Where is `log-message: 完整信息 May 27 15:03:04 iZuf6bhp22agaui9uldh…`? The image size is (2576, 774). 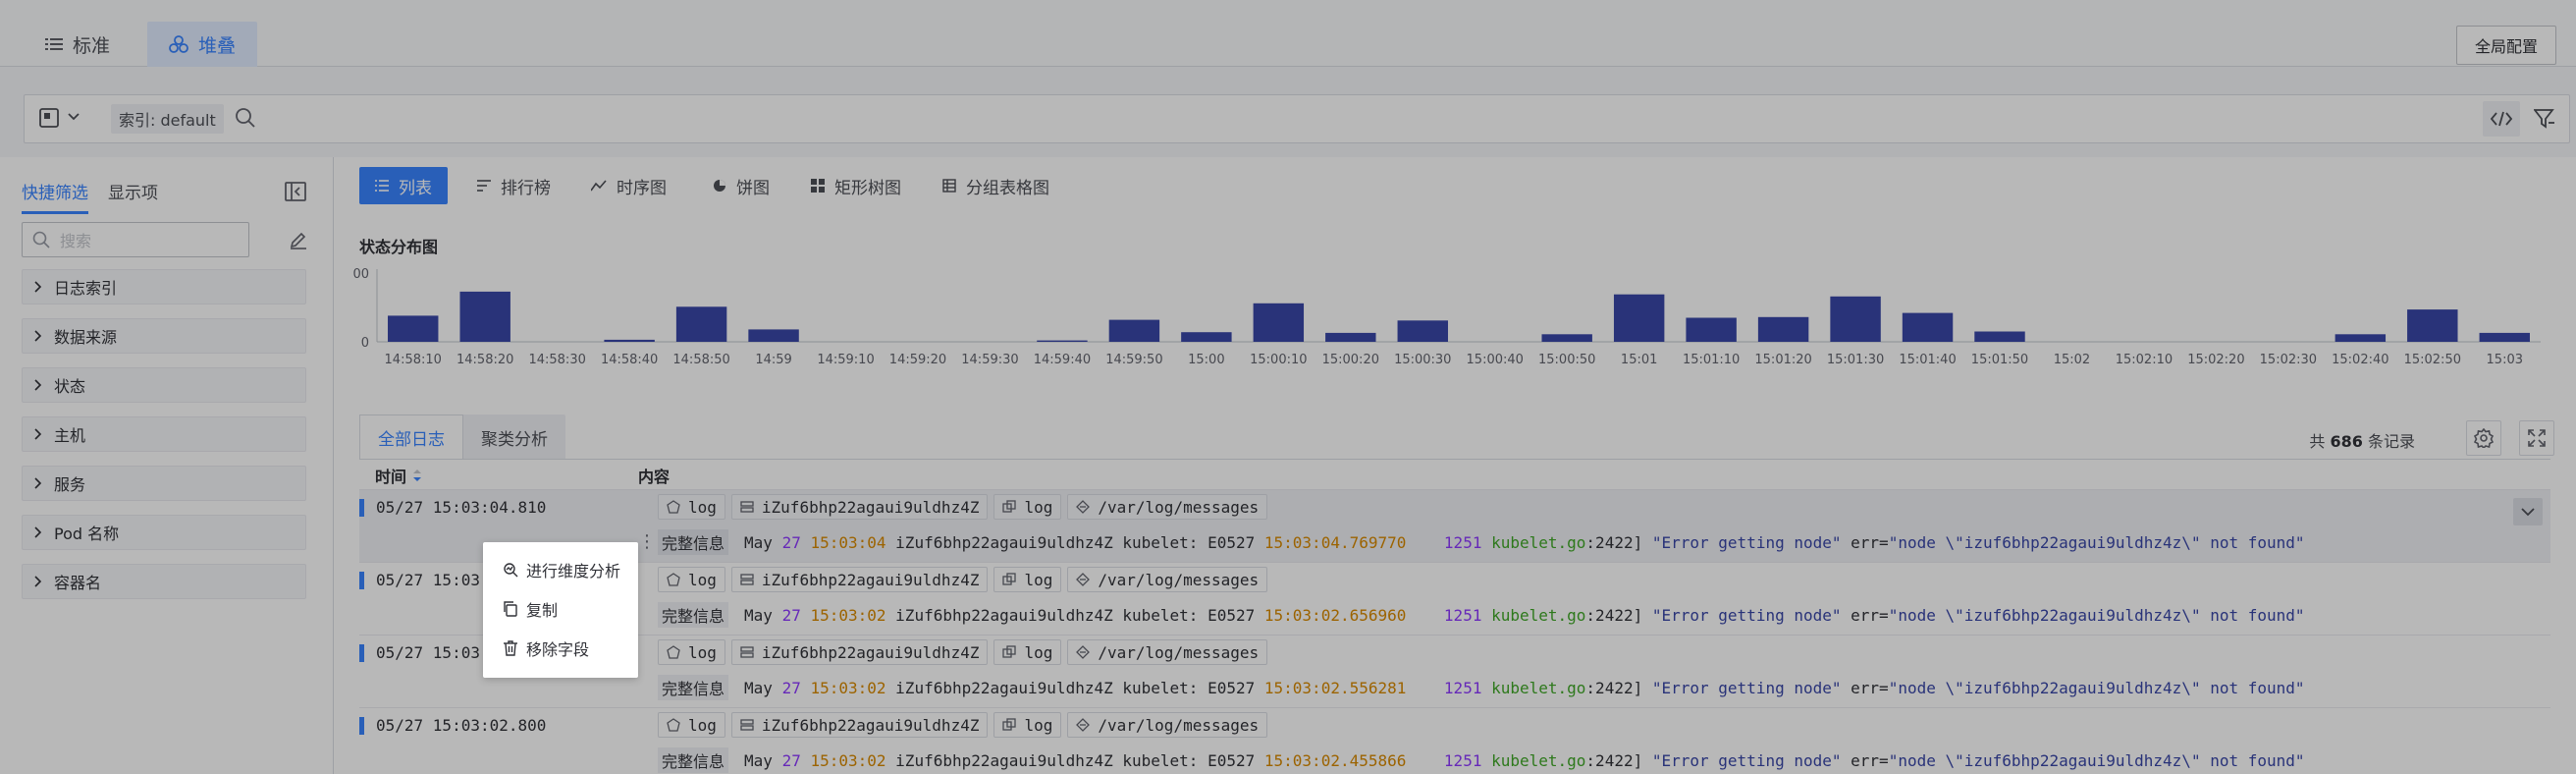 log-message: 完整信息 May 27 15:03:04 iZuf6bhp22agaui9uldh… is located at coordinates (1481, 542).